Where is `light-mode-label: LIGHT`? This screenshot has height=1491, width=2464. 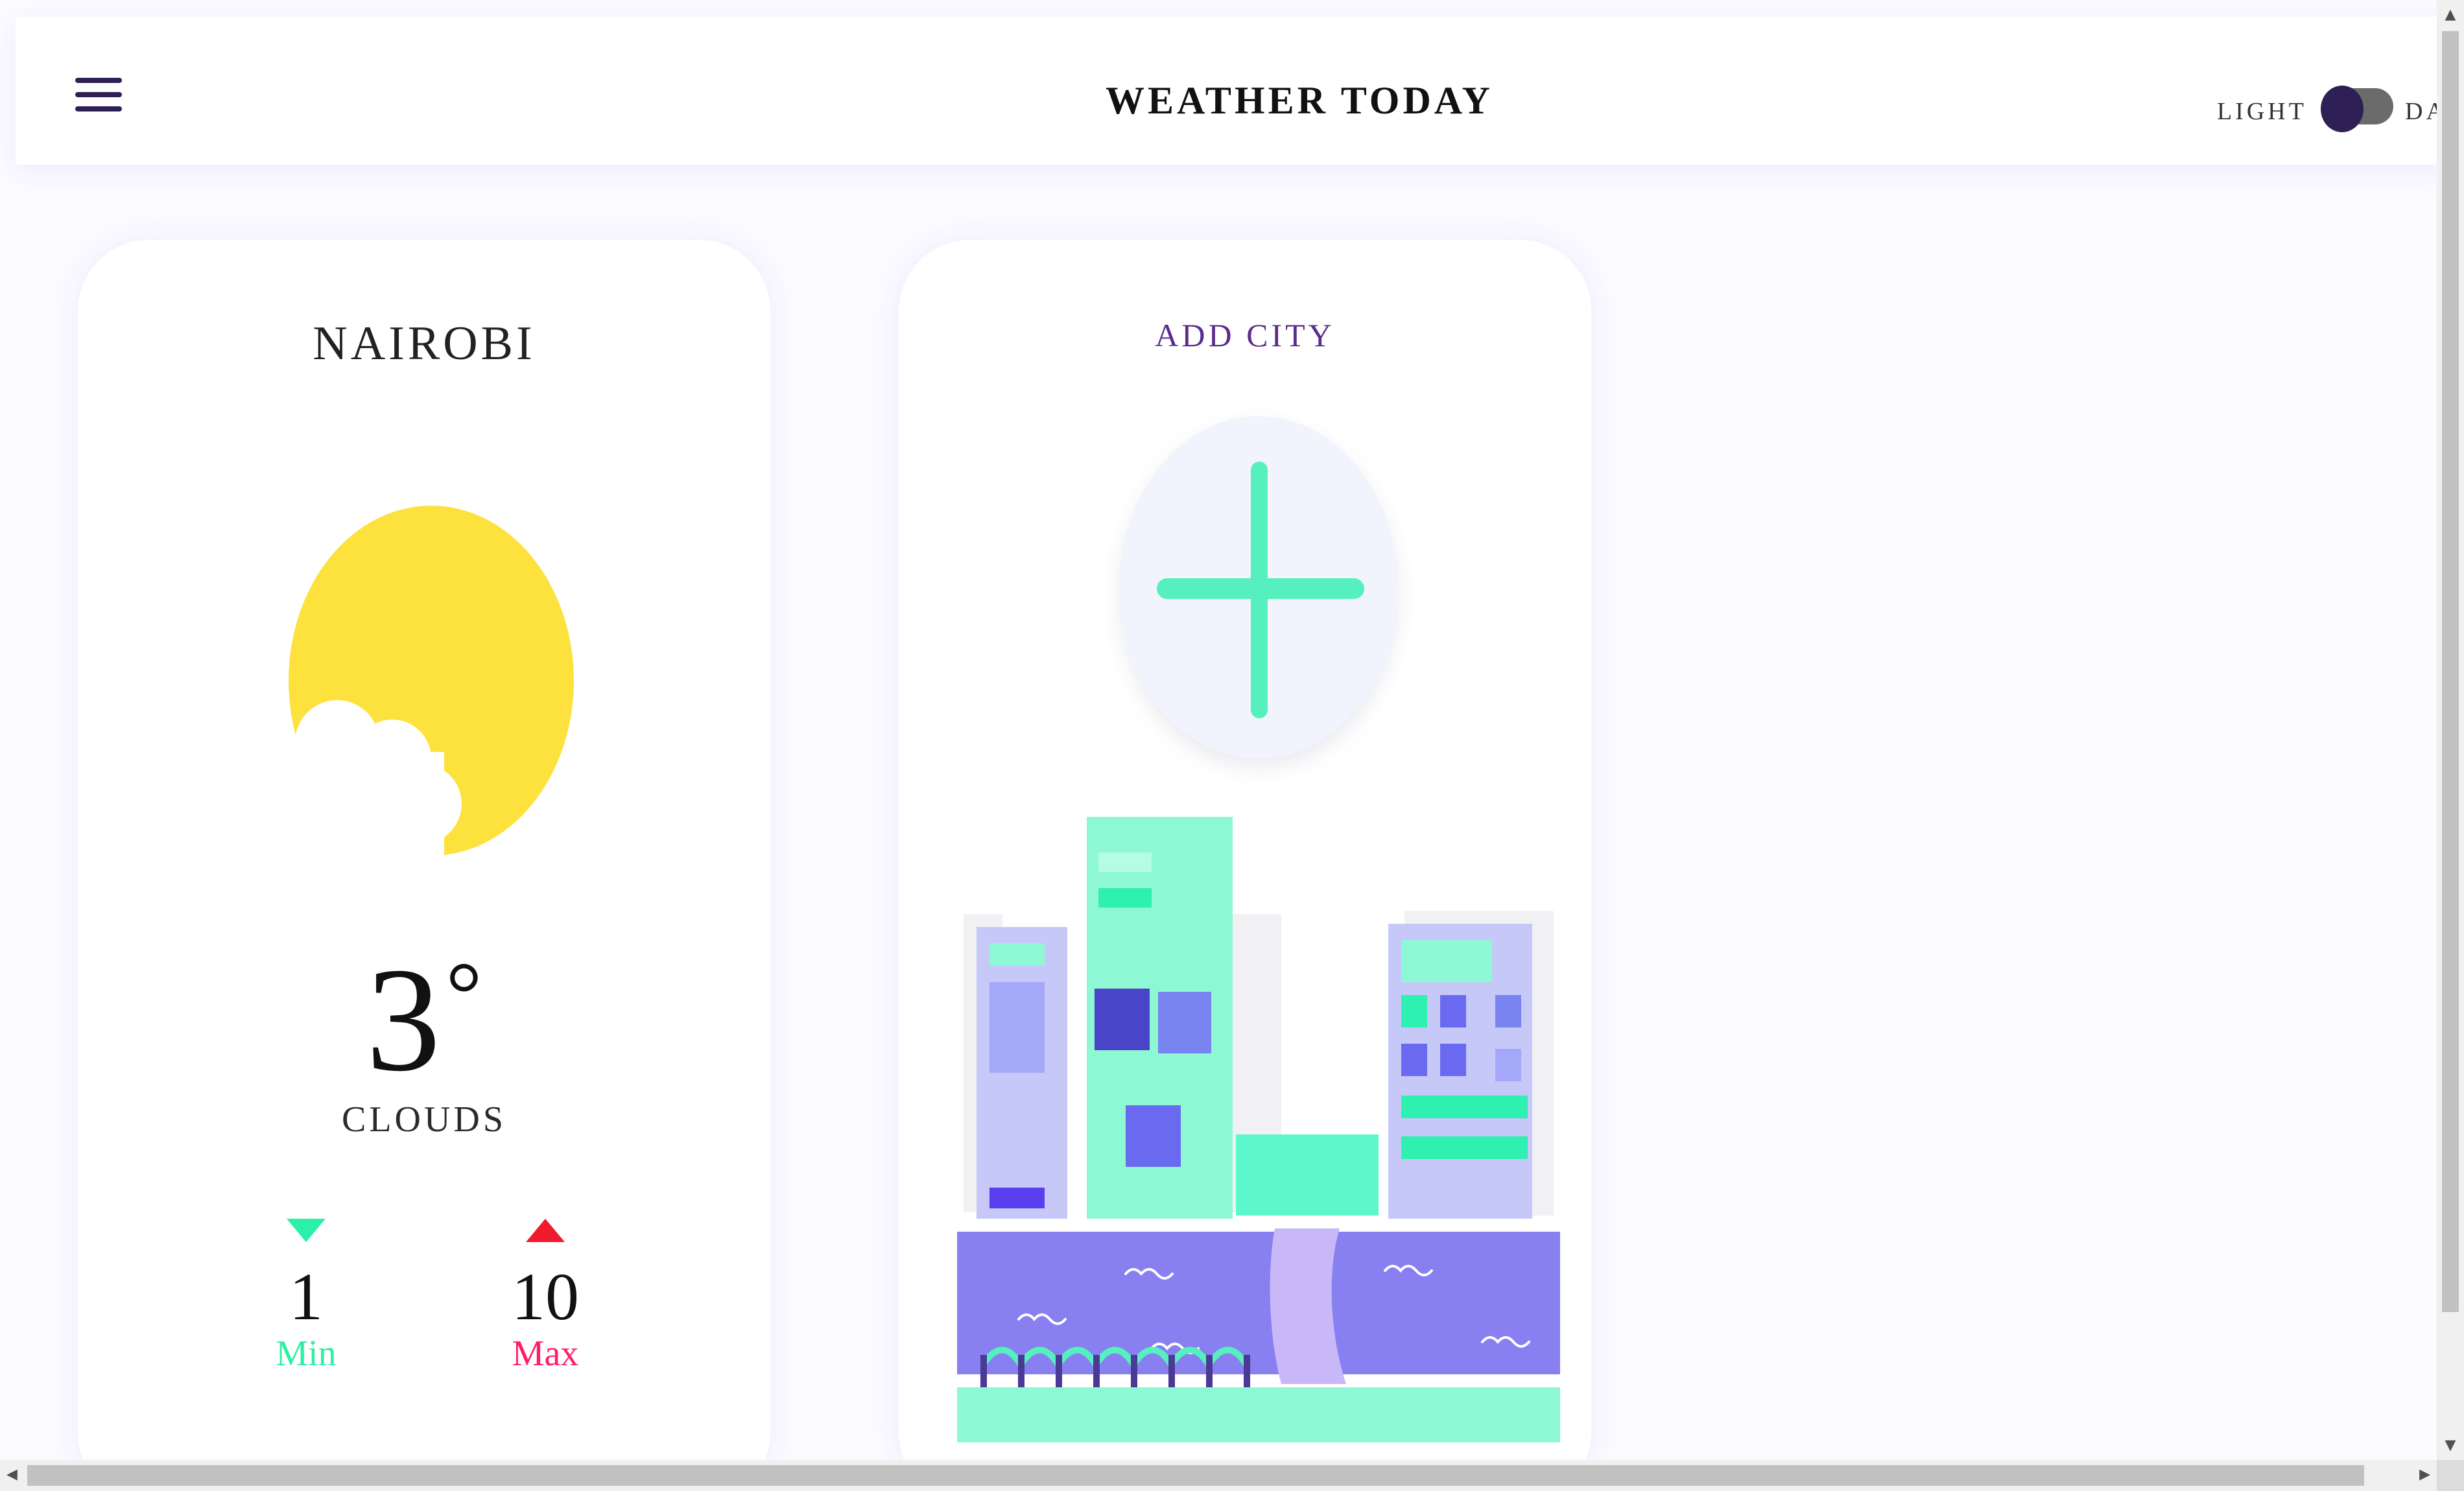
light-mode-label: LIGHT is located at coordinates (2262, 112).